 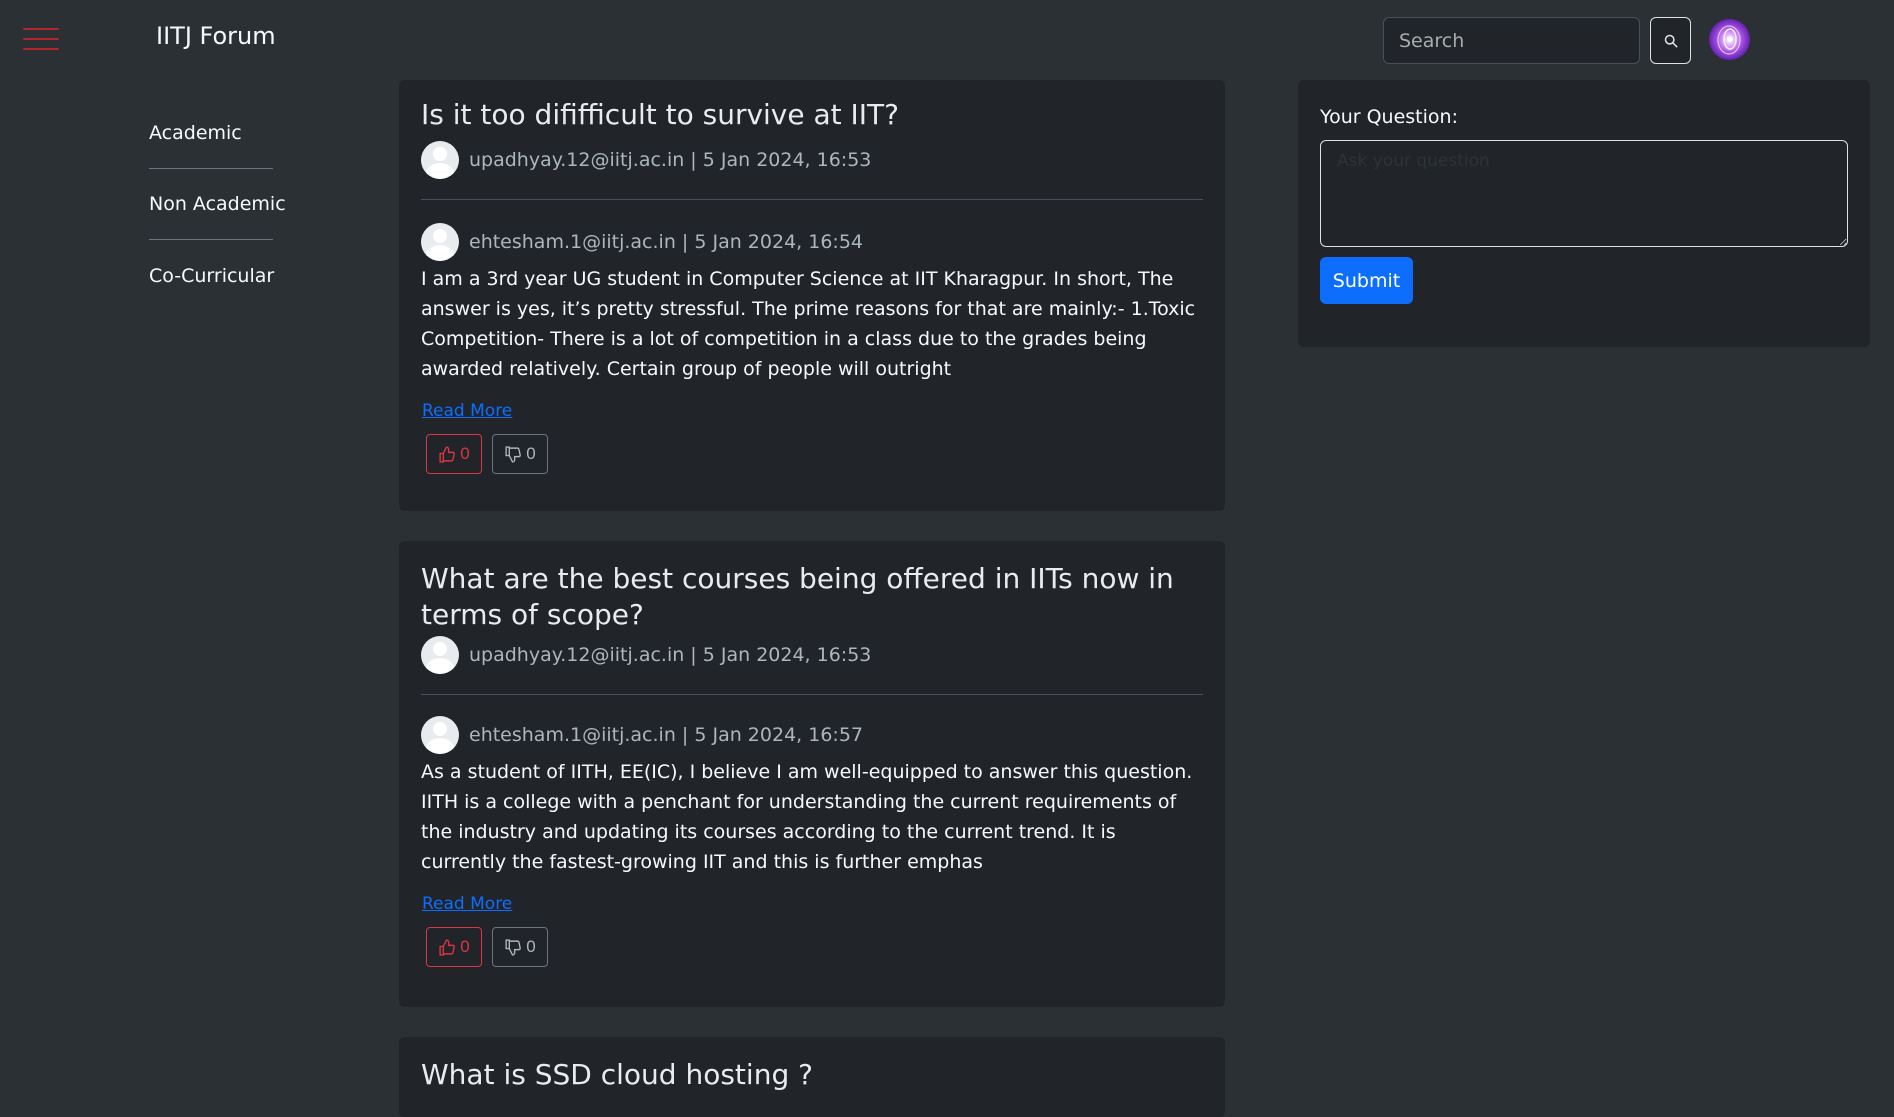 I want to click on brand-title: IITJ Forum, so click(x=216, y=36).